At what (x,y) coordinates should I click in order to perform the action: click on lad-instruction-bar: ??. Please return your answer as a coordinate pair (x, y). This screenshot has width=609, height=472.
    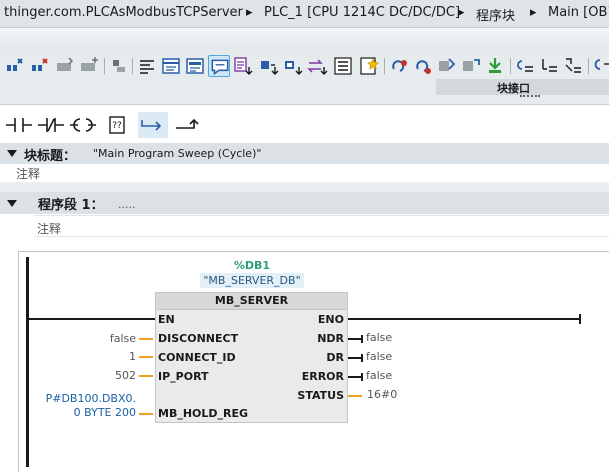
    Looking at the image, I should click on (304, 123).